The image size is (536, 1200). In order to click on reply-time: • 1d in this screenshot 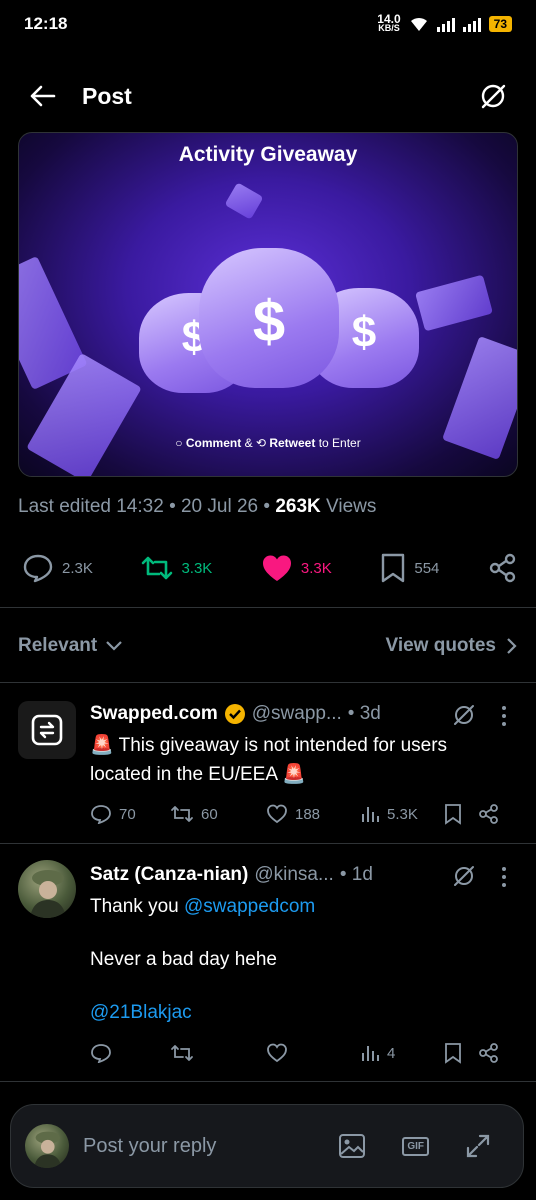, I will do `click(356, 874)`.